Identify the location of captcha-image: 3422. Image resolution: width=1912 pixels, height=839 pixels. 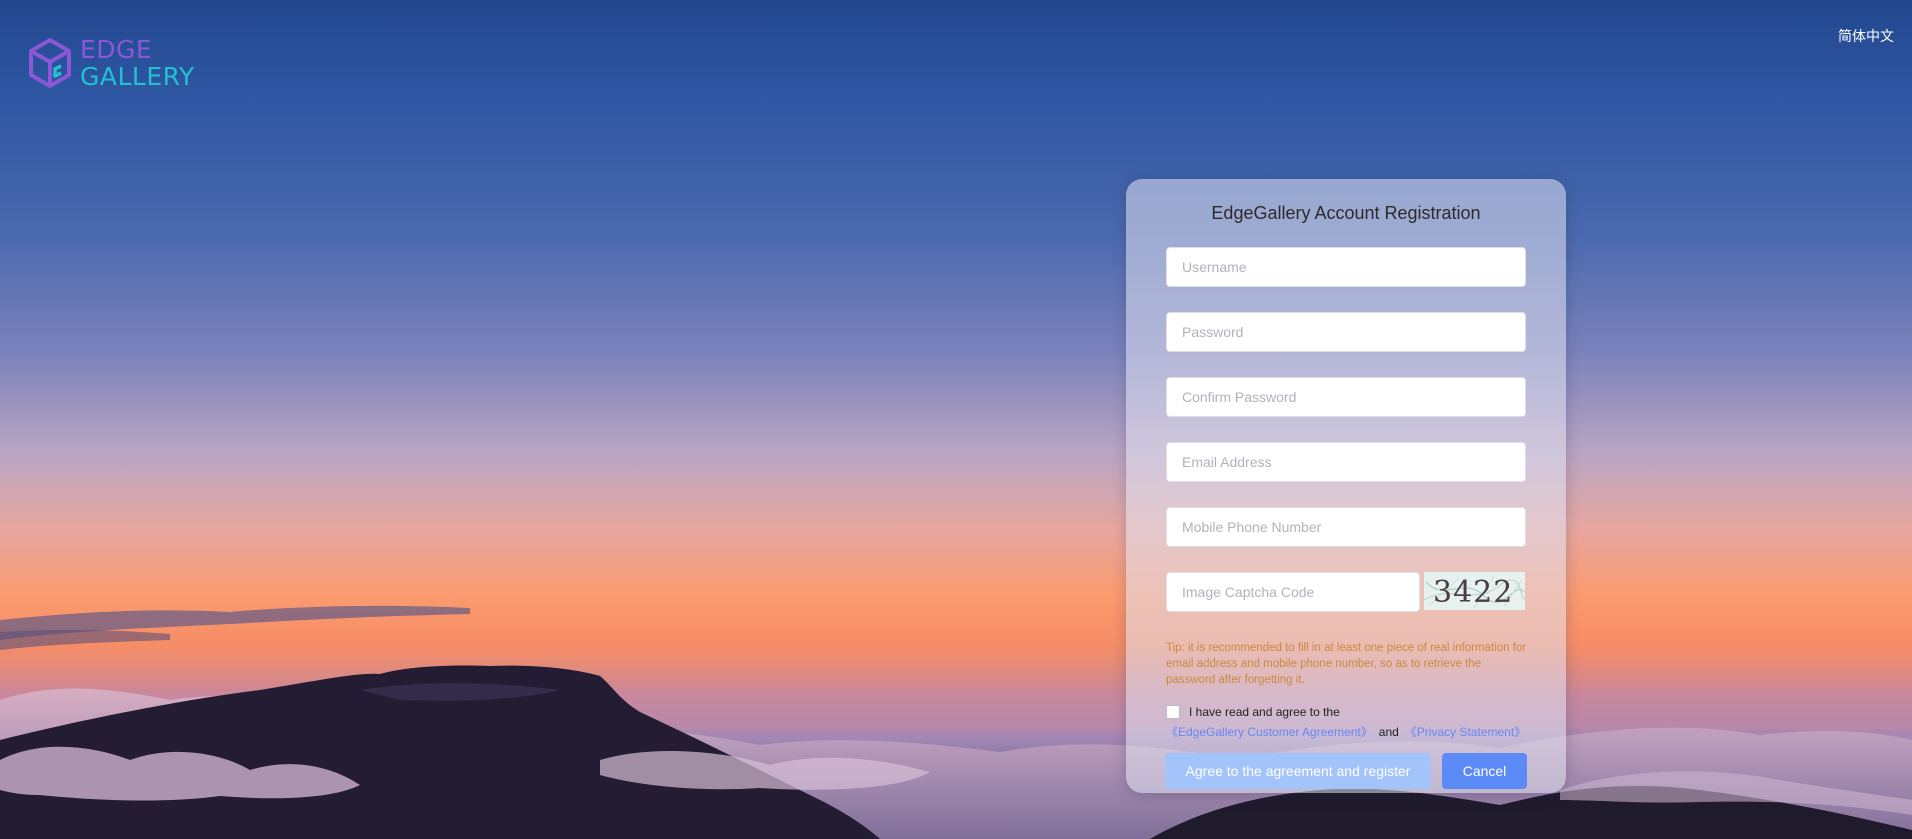
(1474, 591).